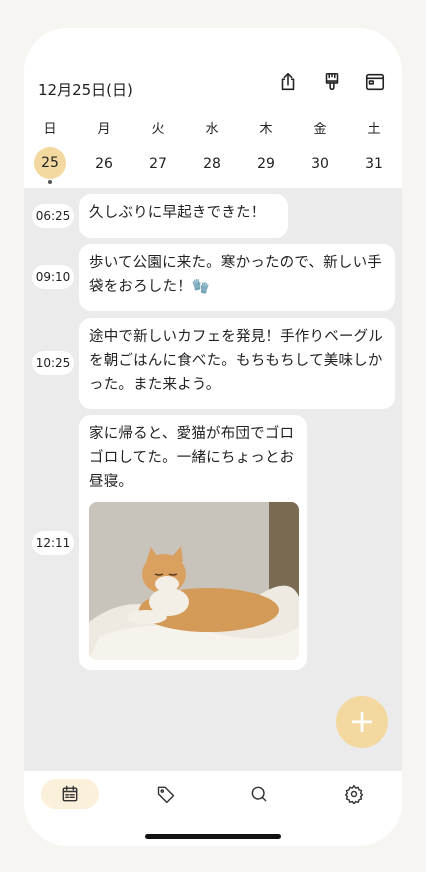 Image resolution: width=426 pixels, height=872 pixels. What do you see at coordinates (183, 216) in the screenshot?
I see `entry-bubble: 久しぶりに早起きできた！` at bounding box center [183, 216].